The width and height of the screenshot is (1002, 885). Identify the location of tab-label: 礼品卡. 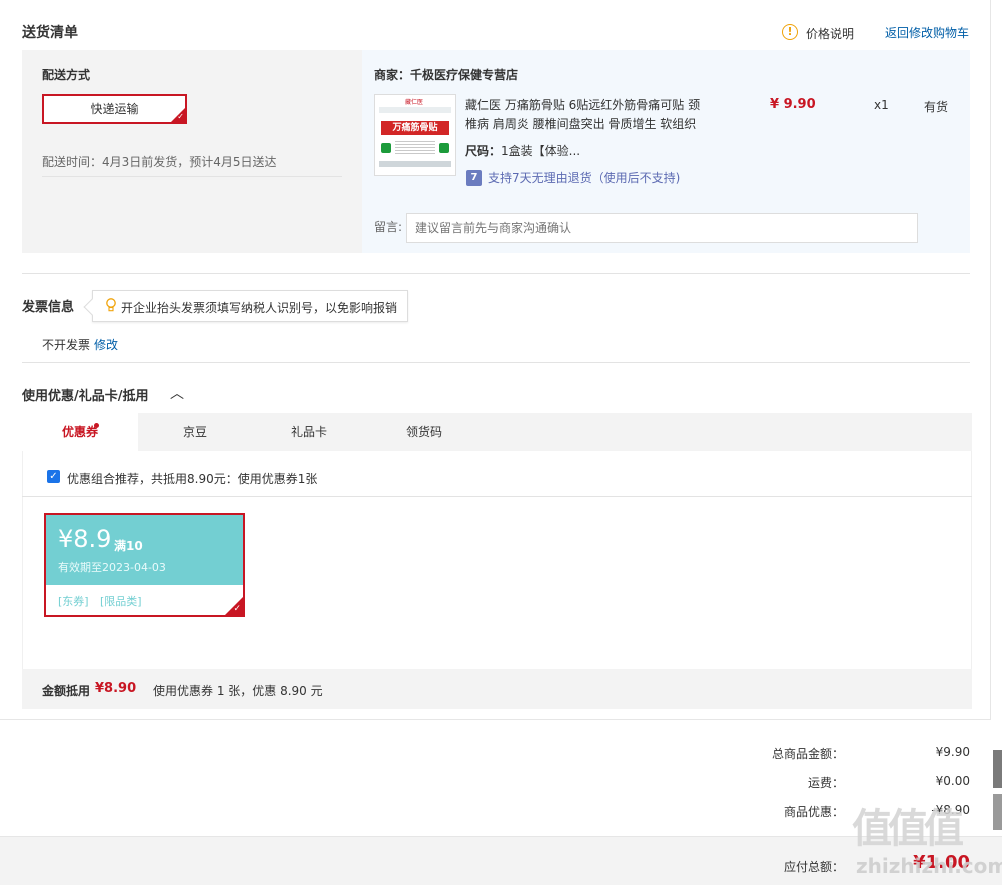
(308, 432).